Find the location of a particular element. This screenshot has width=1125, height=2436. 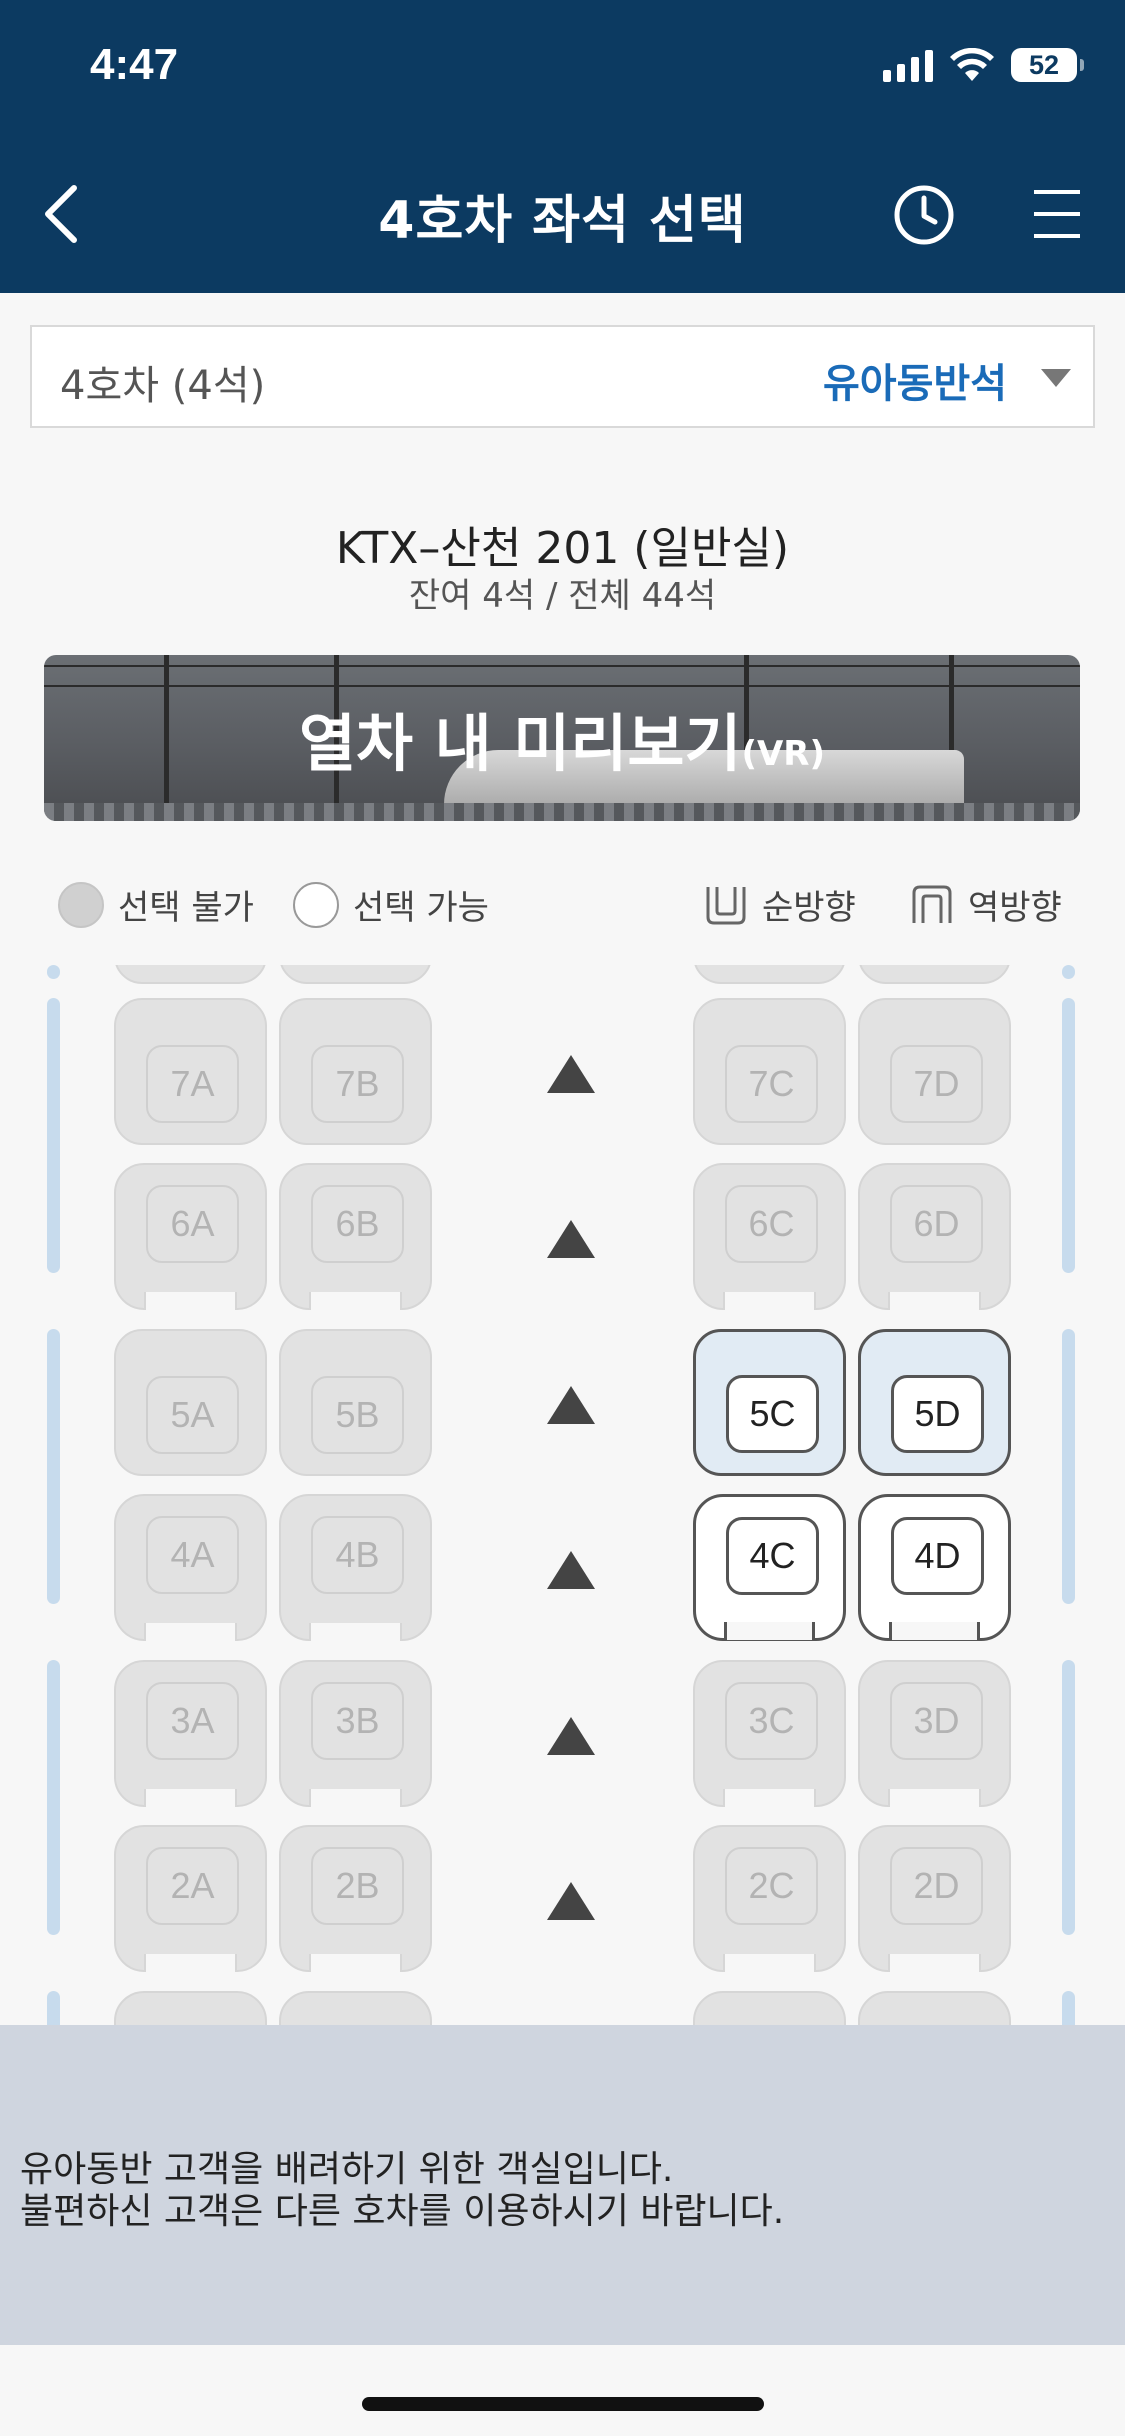

seat-4c: 4C is located at coordinates (769, 1567).